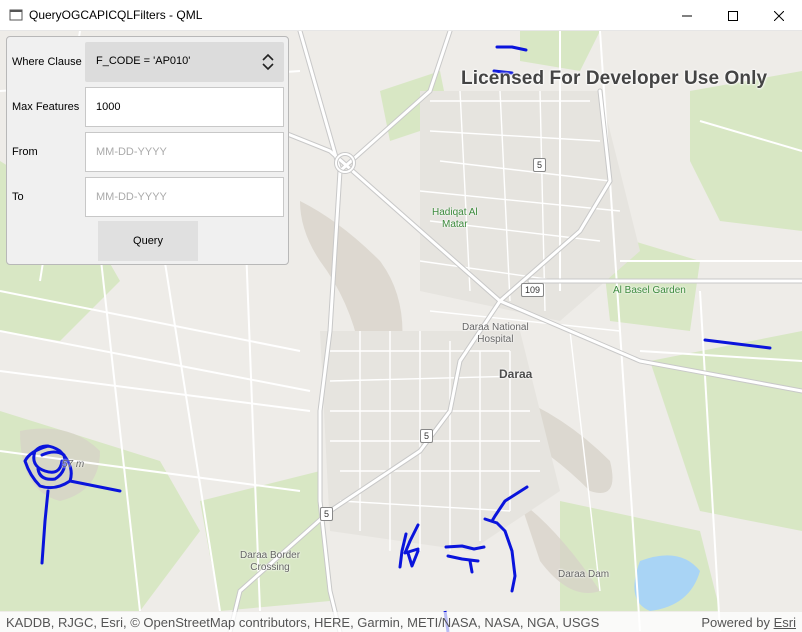  I want to click on powered-by: Powered by Esri, so click(748, 622).